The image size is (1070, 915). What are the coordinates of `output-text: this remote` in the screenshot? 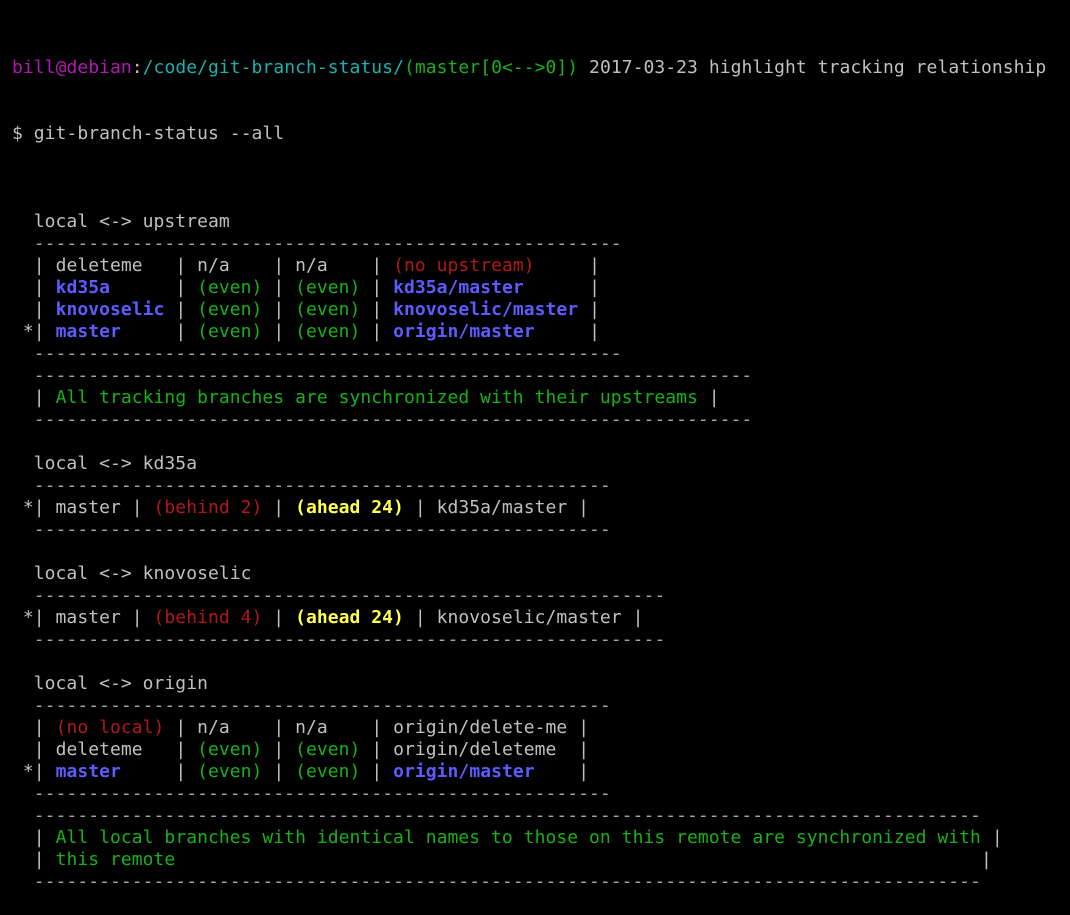 It's located at (115, 859).